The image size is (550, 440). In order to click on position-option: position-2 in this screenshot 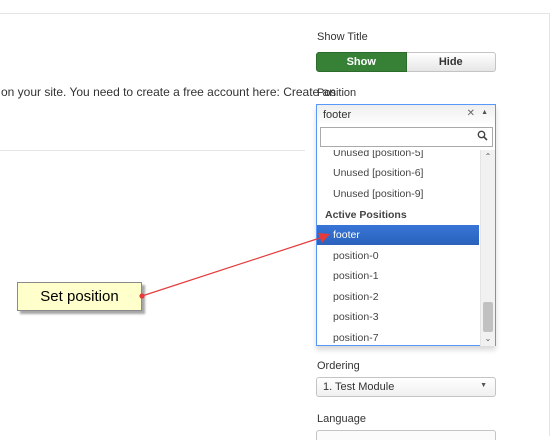, I will do `click(398, 297)`.